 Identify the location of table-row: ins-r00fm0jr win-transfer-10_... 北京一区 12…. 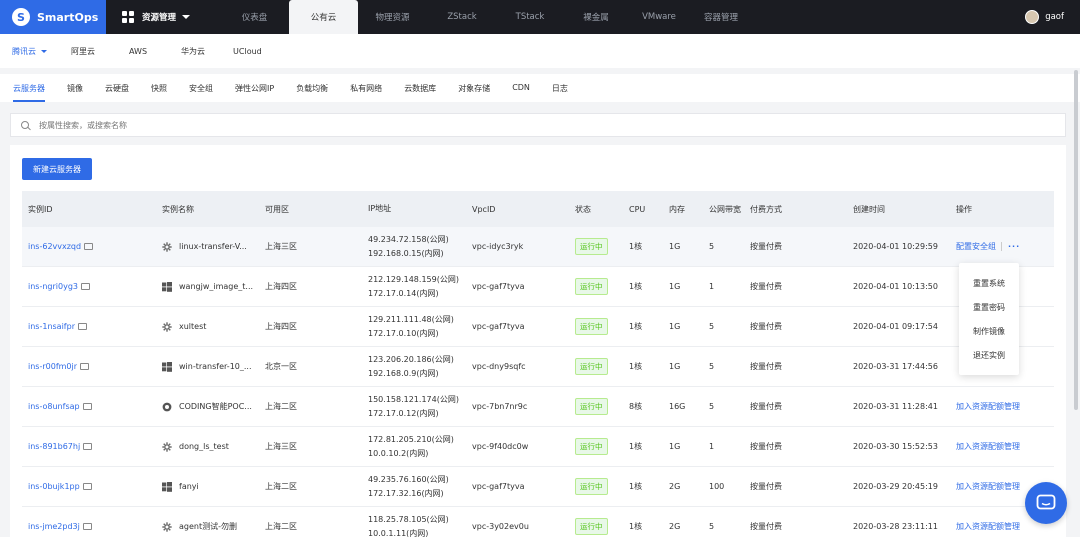
(538, 367).